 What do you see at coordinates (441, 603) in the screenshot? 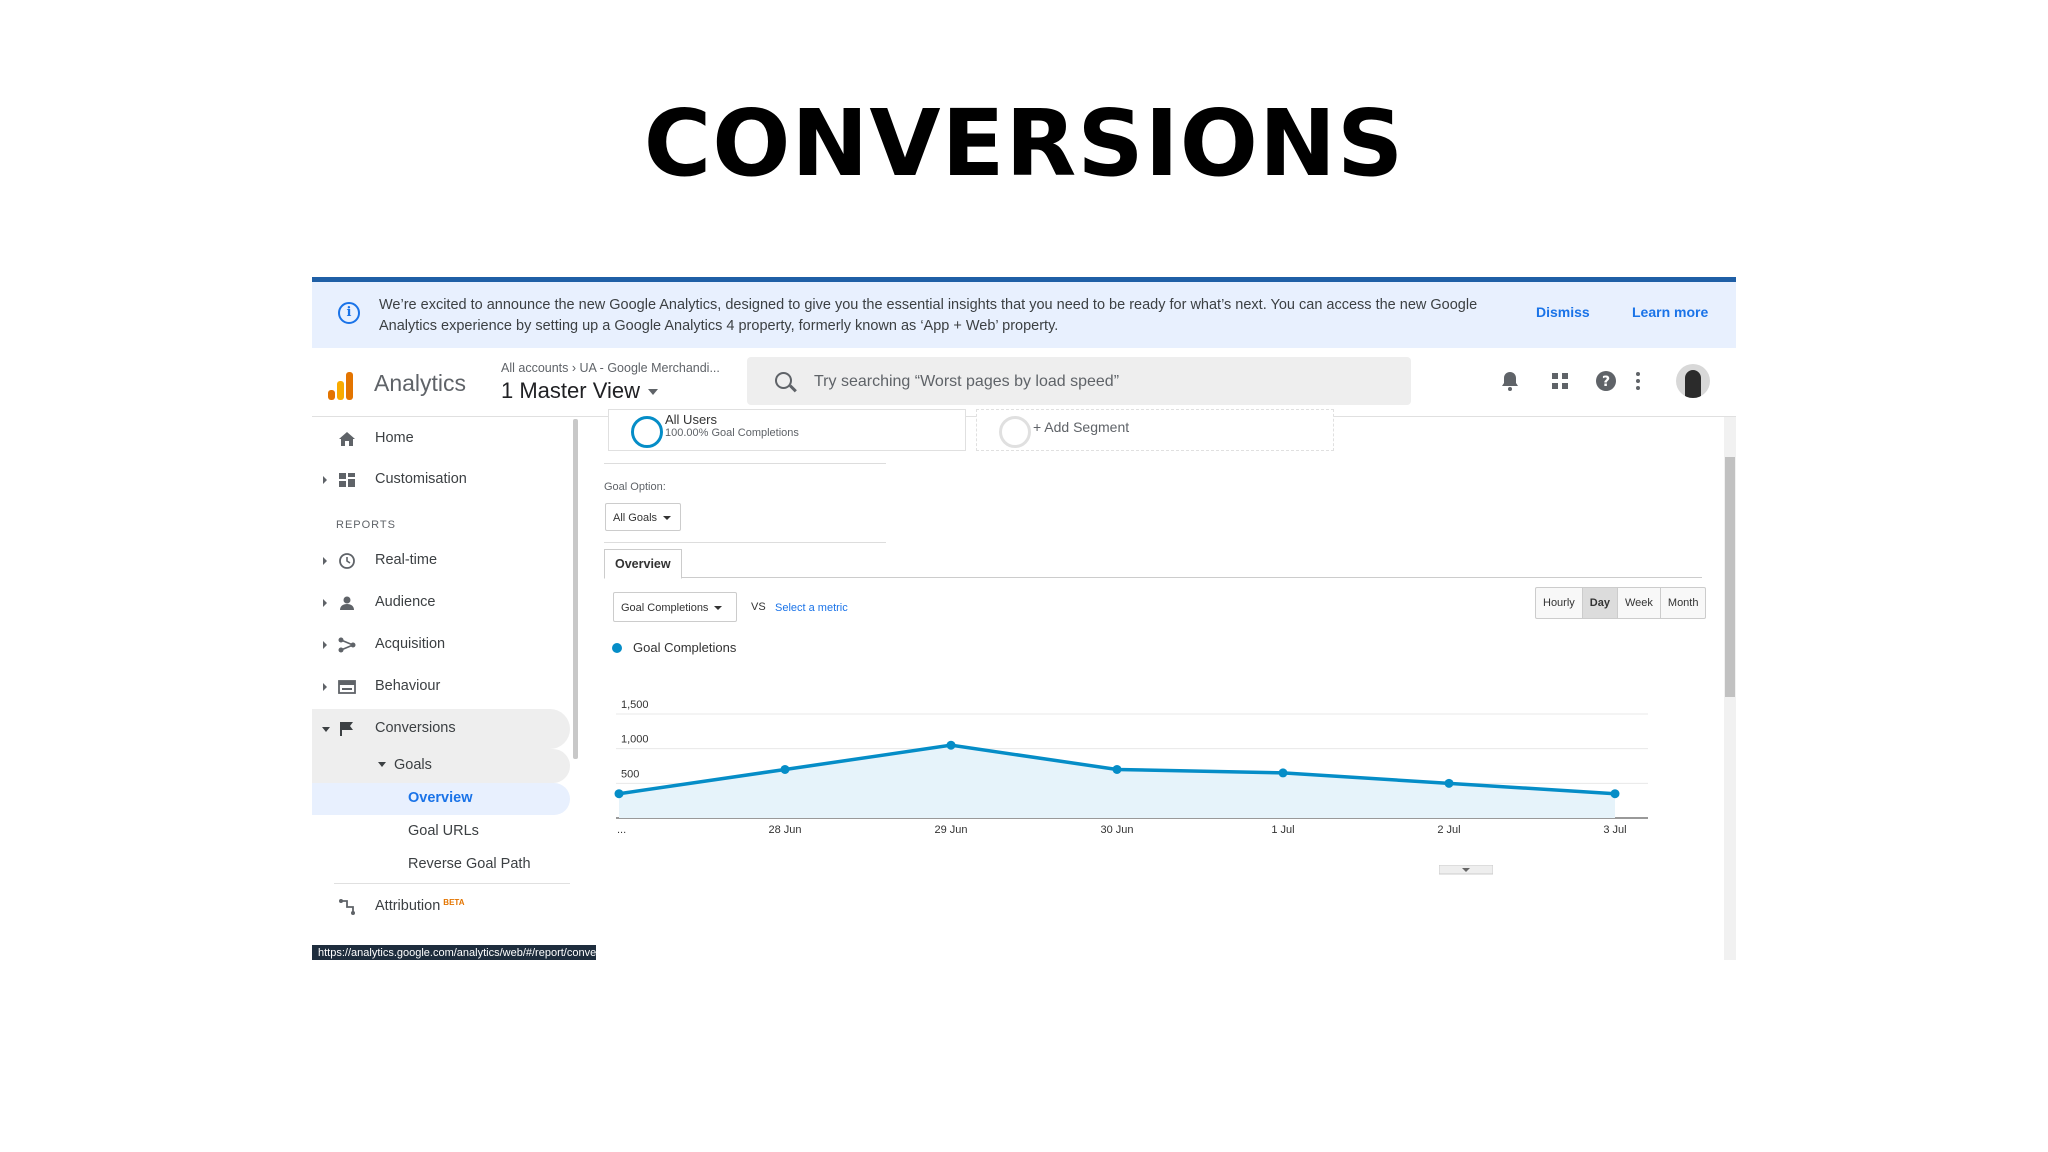
I see `sidebar-item-audience: Audience` at bounding box center [441, 603].